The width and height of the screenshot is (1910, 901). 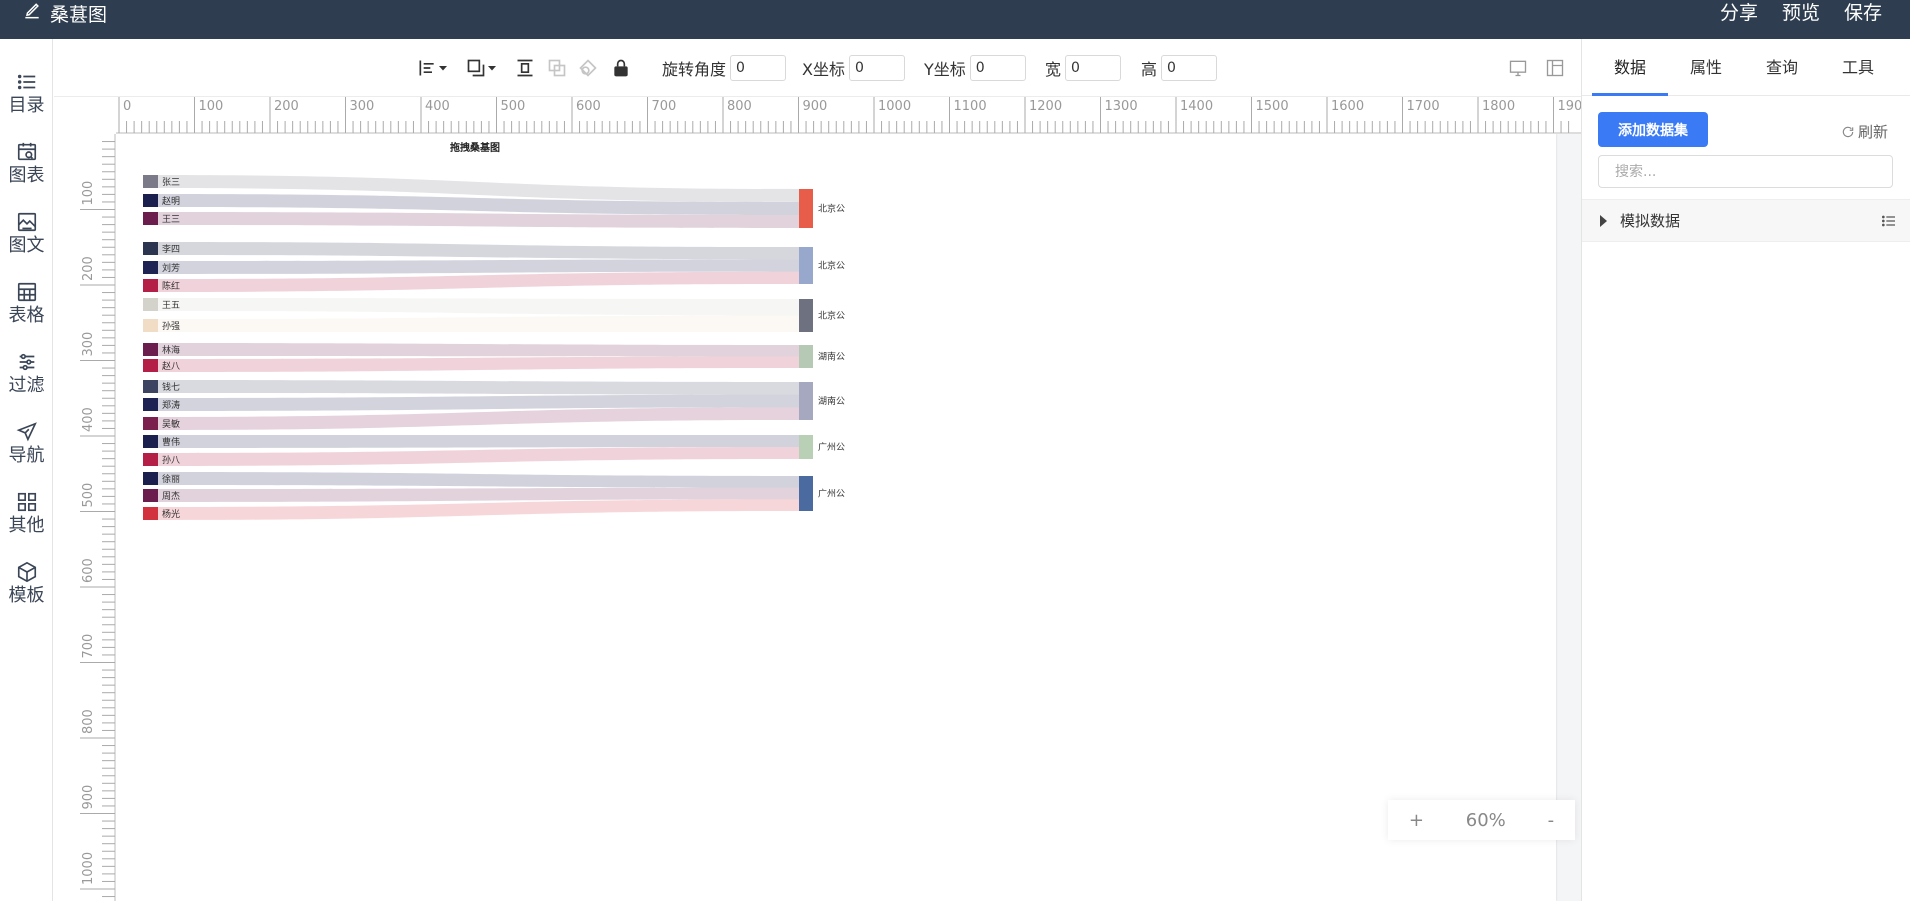 What do you see at coordinates (970, 106) in the screenshot?
I see `ruler-top-label: 1100` at bounding box center [970, 106].